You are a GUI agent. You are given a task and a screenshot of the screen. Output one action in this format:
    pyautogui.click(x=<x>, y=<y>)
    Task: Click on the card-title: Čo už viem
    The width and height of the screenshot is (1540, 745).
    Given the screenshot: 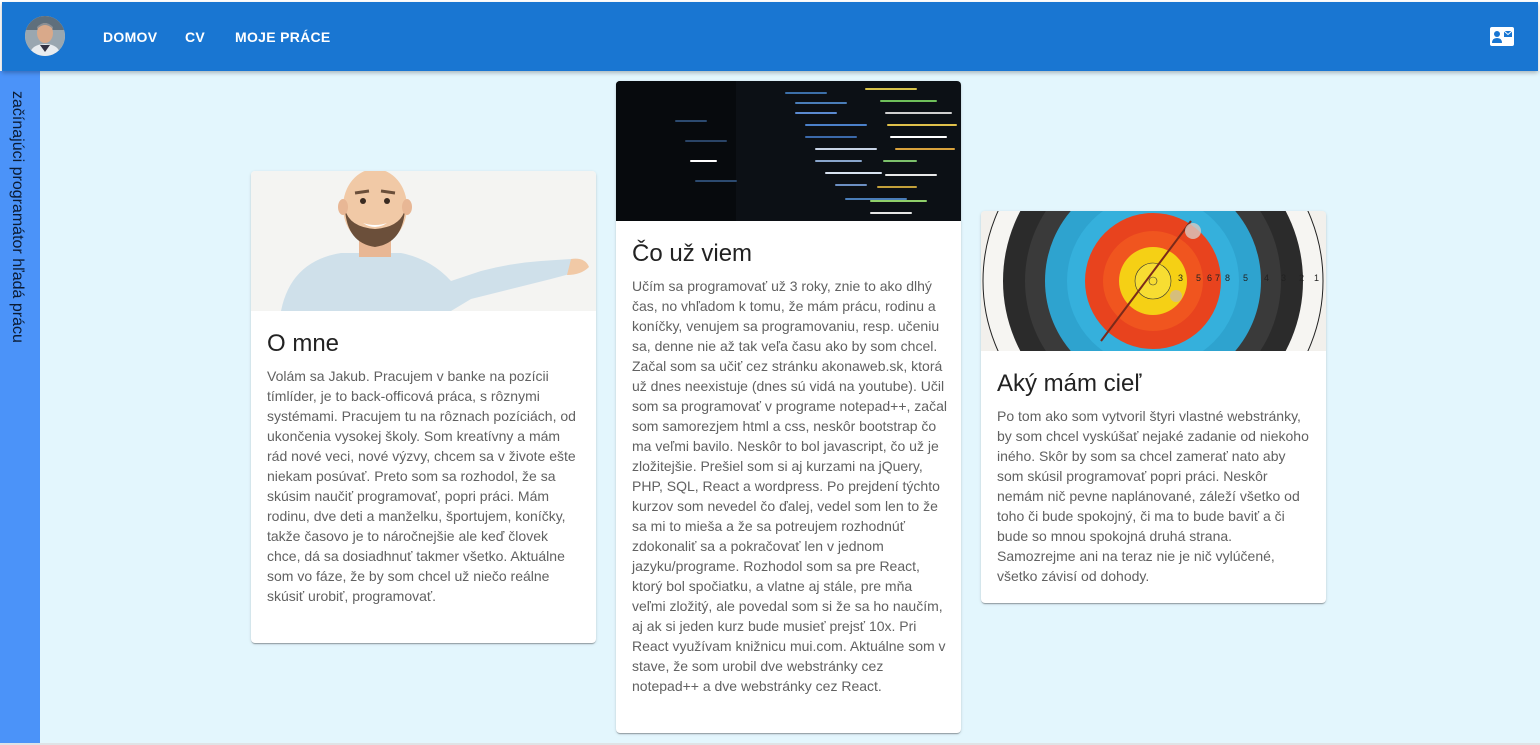 What is the action you would take?
    pyautogui.click(x=692, y=253)
    